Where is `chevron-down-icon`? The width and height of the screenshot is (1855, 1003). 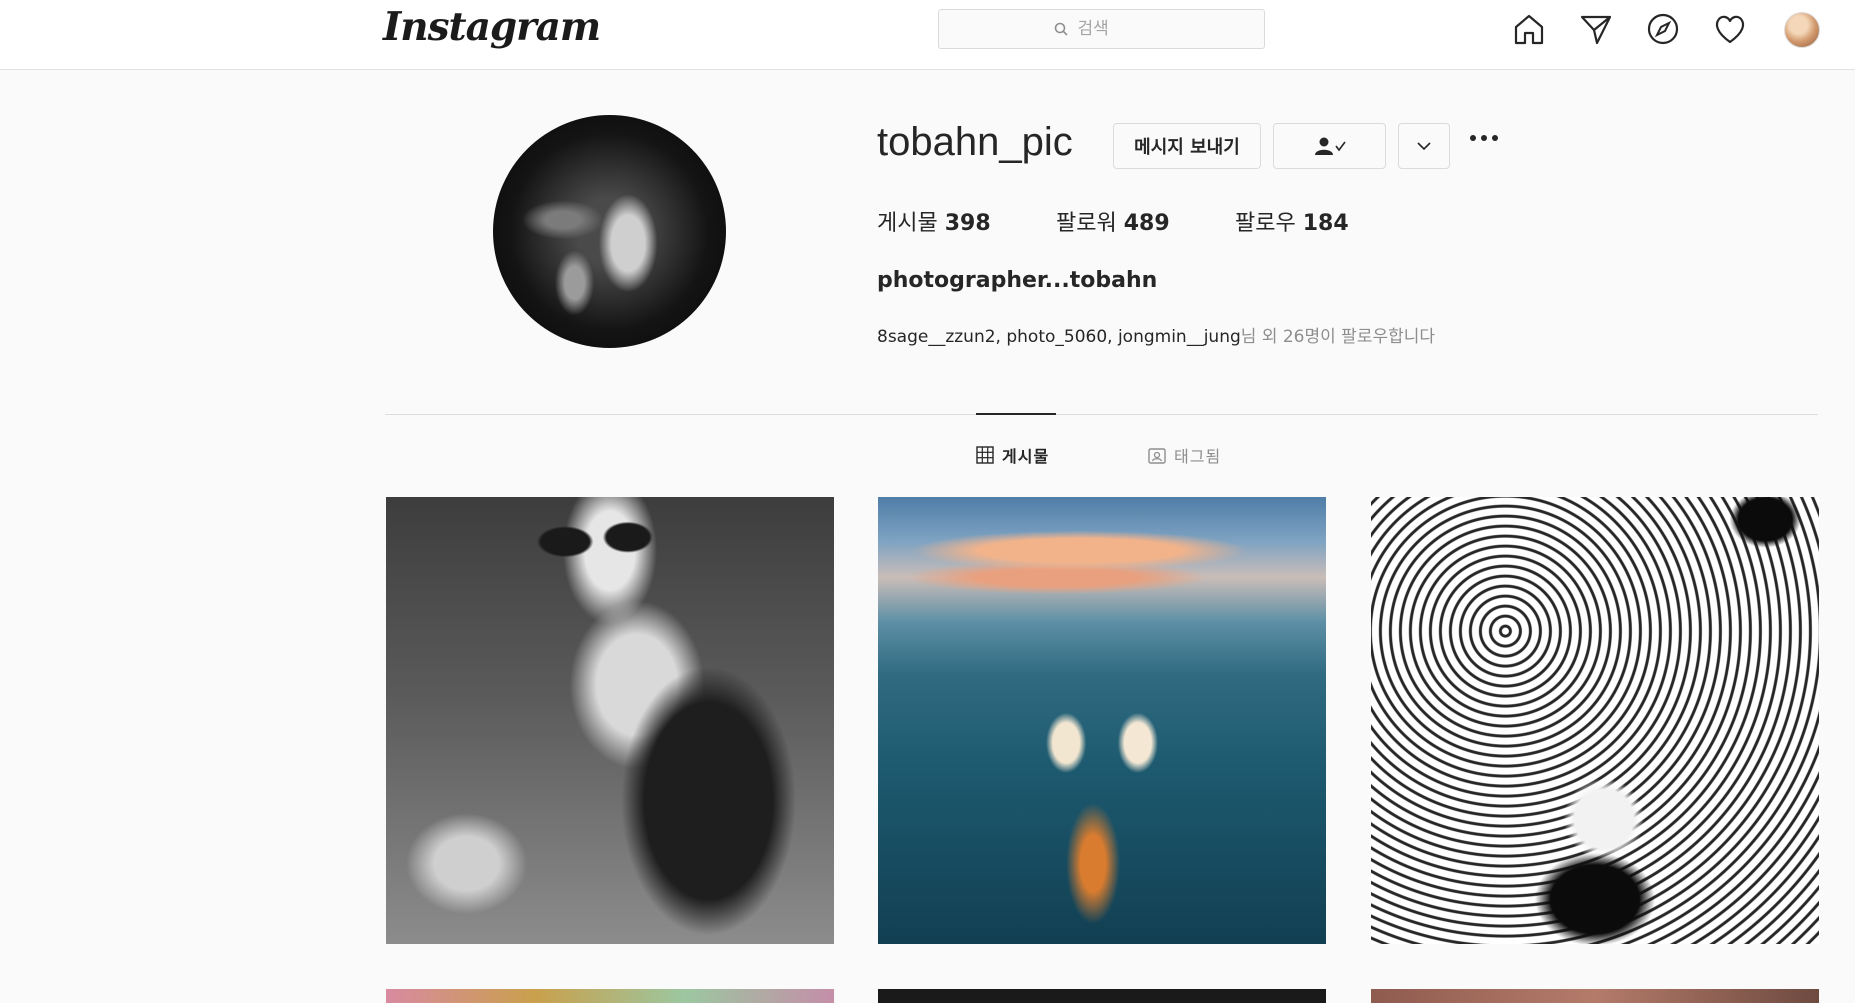 chevron-down-icon is located at coordinates (1424, 146).